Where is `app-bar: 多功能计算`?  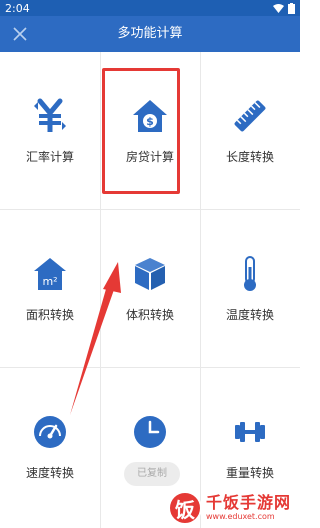 app-bar: 多功能计算 is located at coordinates (150, 34).